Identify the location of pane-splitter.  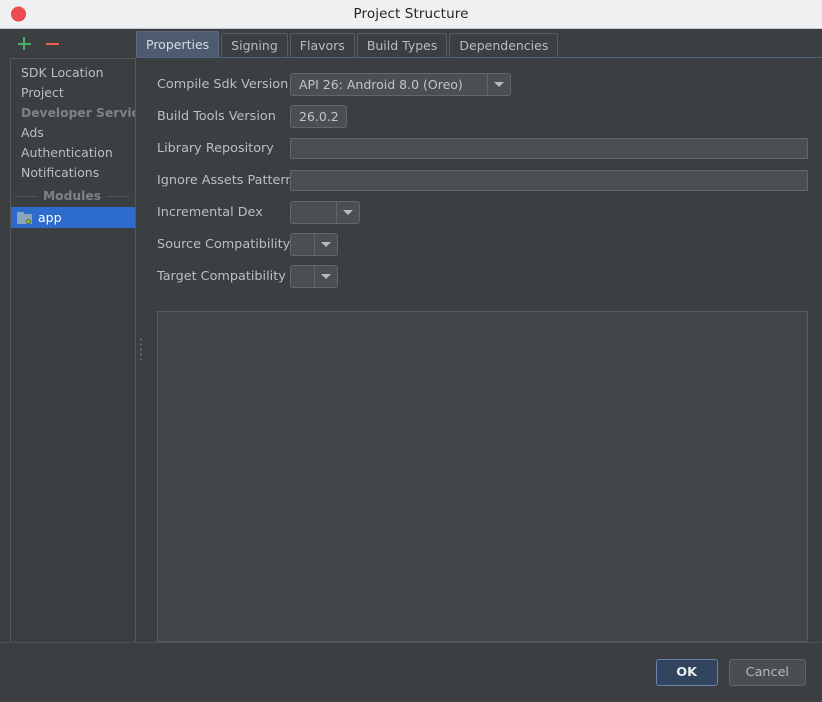
(141, 350).